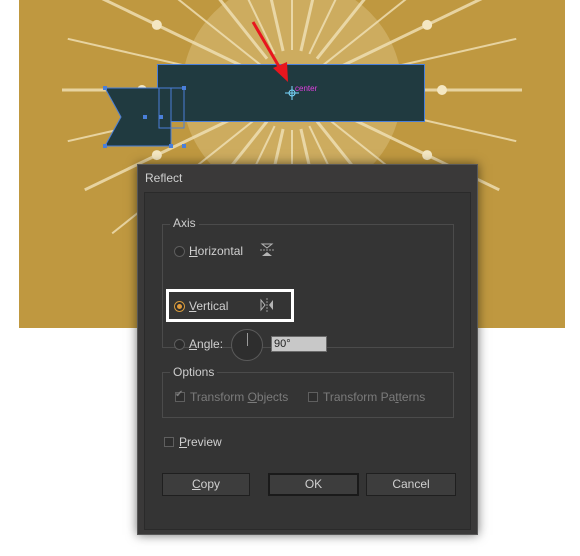 The width and height of the screenshot is (580, 556). I want to click on dialog-title: Reflect, so click(164, 178).